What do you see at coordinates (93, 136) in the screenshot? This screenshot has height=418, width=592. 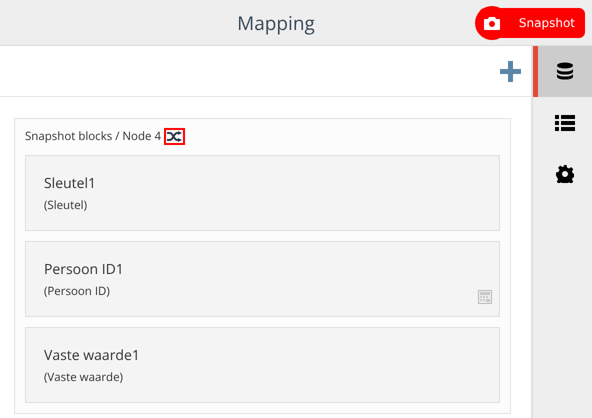 I see `breadcrumb: Snapshot blocks / Node 4` at bounding box center [93, 136].